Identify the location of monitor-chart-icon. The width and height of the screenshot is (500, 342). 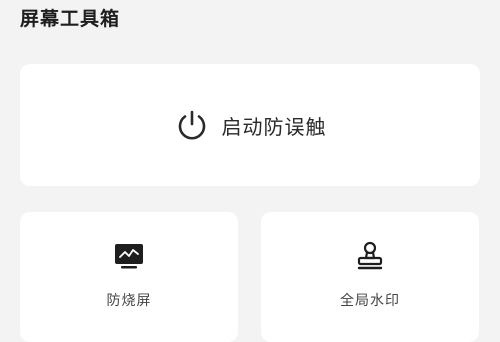
(129, 256).